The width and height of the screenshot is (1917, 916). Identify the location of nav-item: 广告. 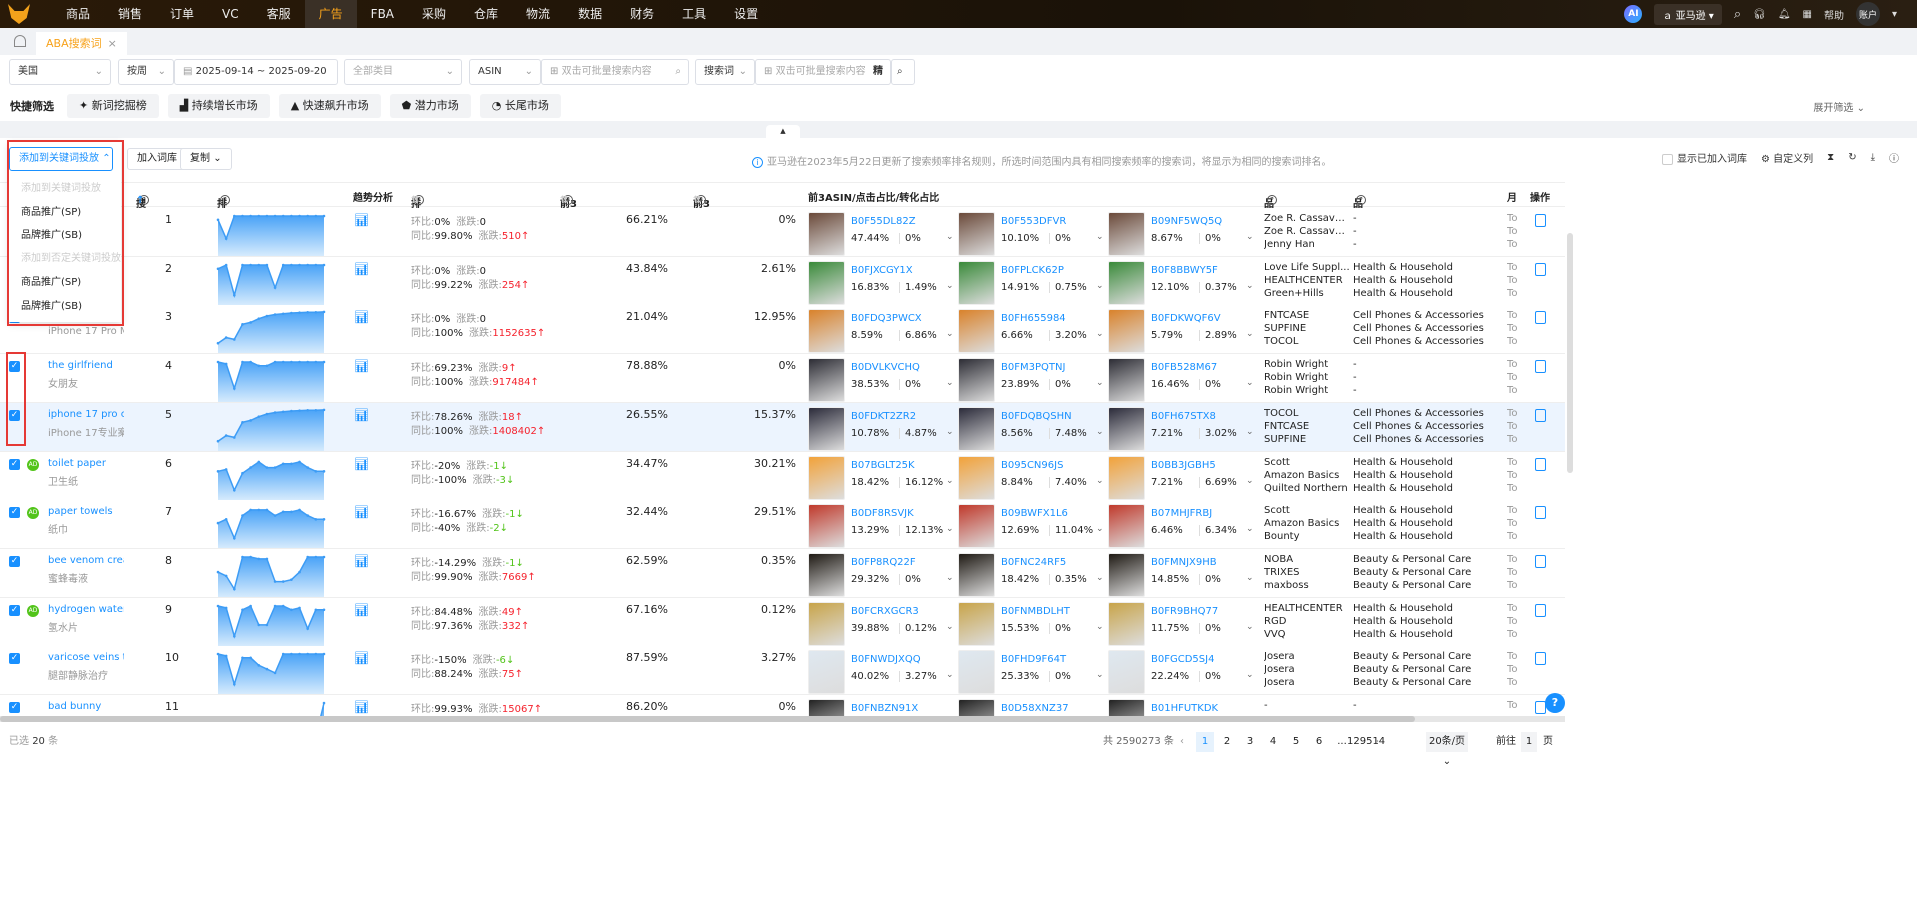
(330, 14).